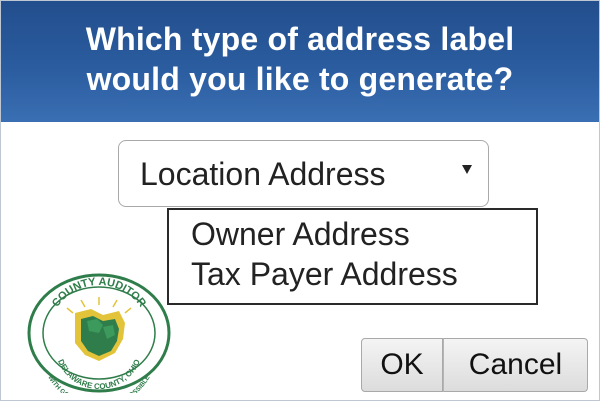  Describe the element at coordinates (402, 365) in the screenshot. I see `ok-button: OK` at that location.